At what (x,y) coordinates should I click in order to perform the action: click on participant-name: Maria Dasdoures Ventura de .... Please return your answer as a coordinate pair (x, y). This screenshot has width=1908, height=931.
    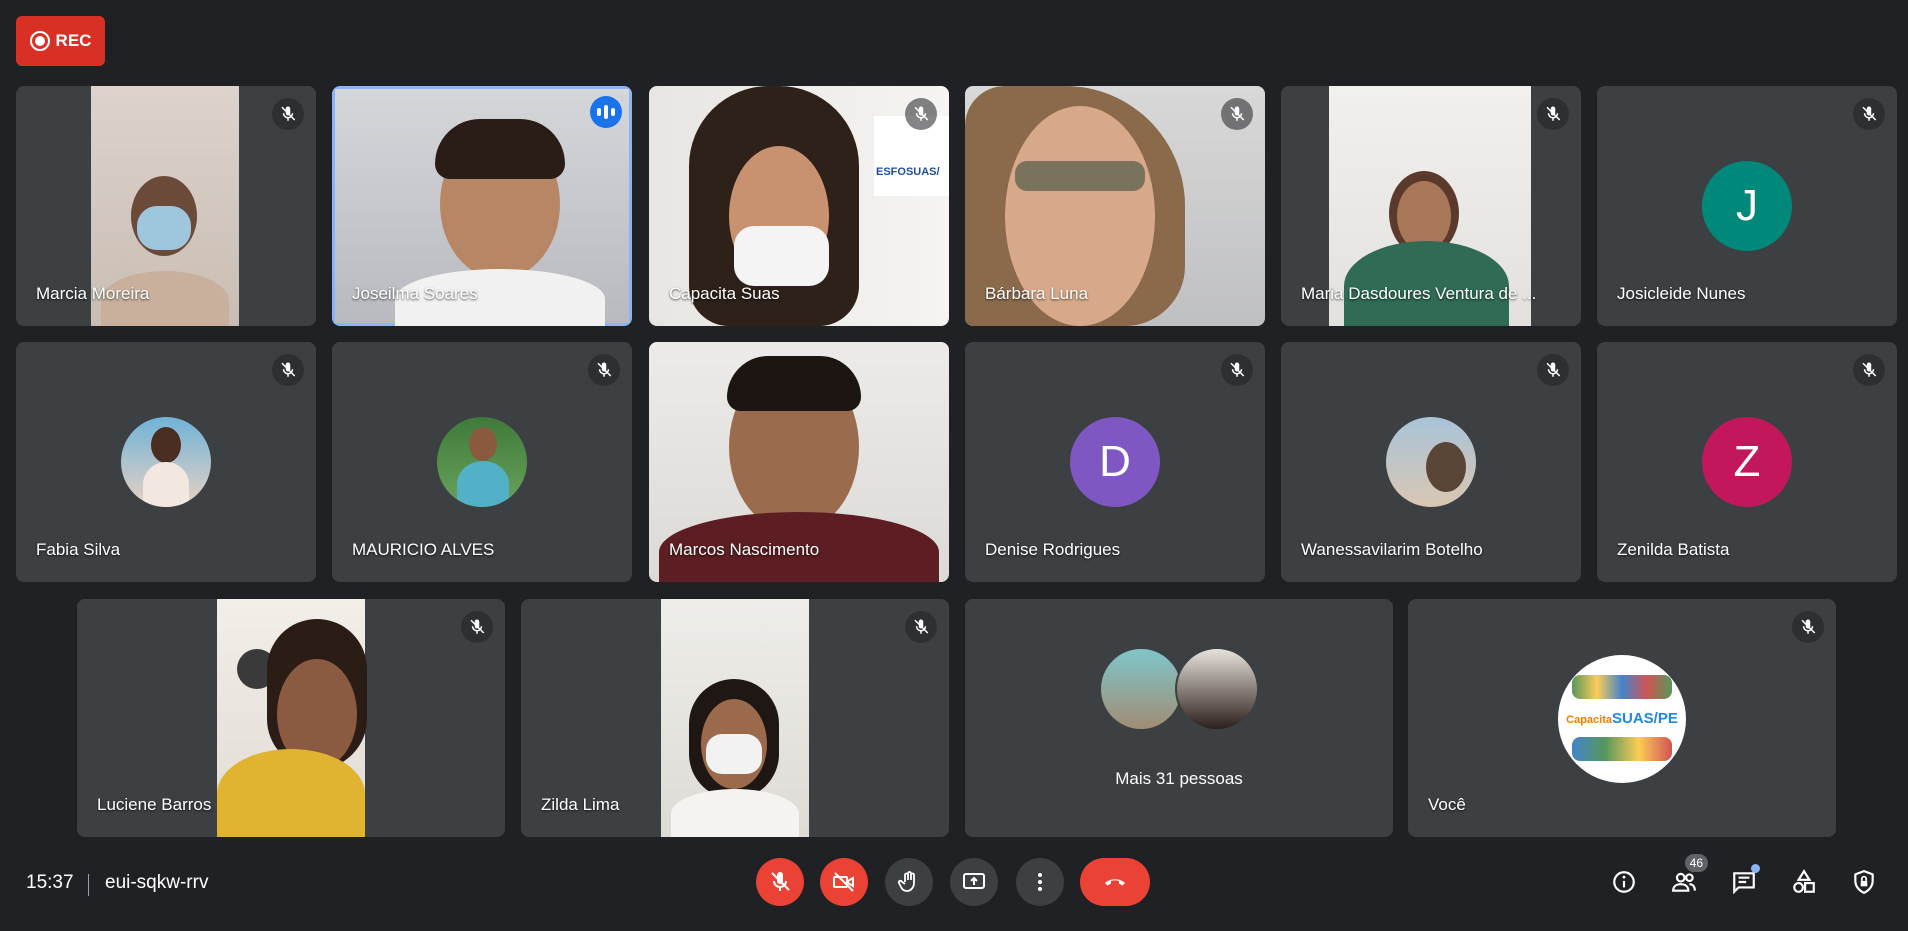
    Looking at the image, I should click on (1419, 293).